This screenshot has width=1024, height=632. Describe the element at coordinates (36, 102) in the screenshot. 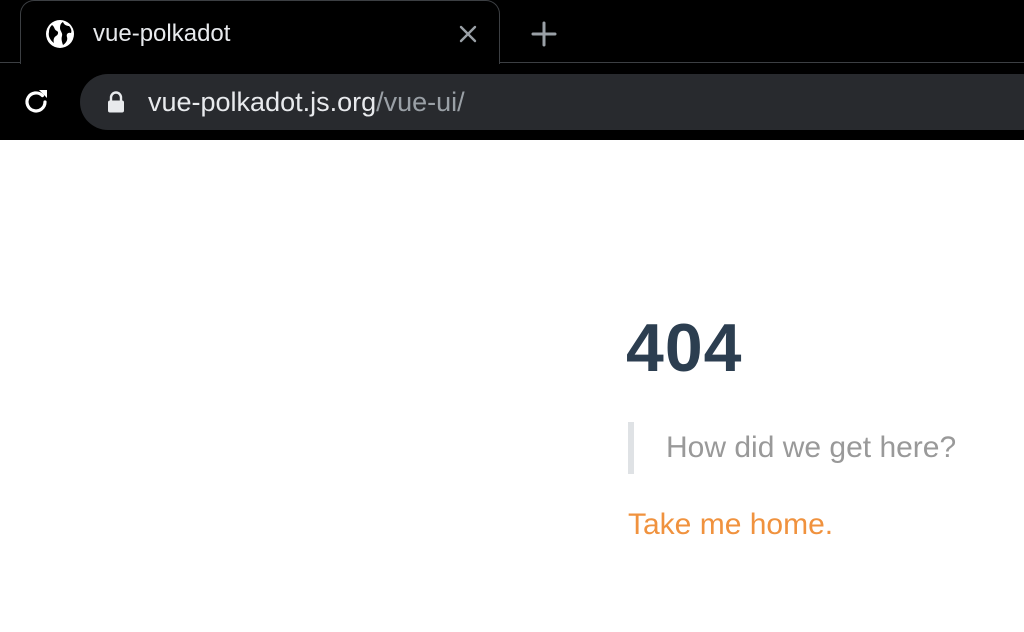

I see `reload-icon` at that location.